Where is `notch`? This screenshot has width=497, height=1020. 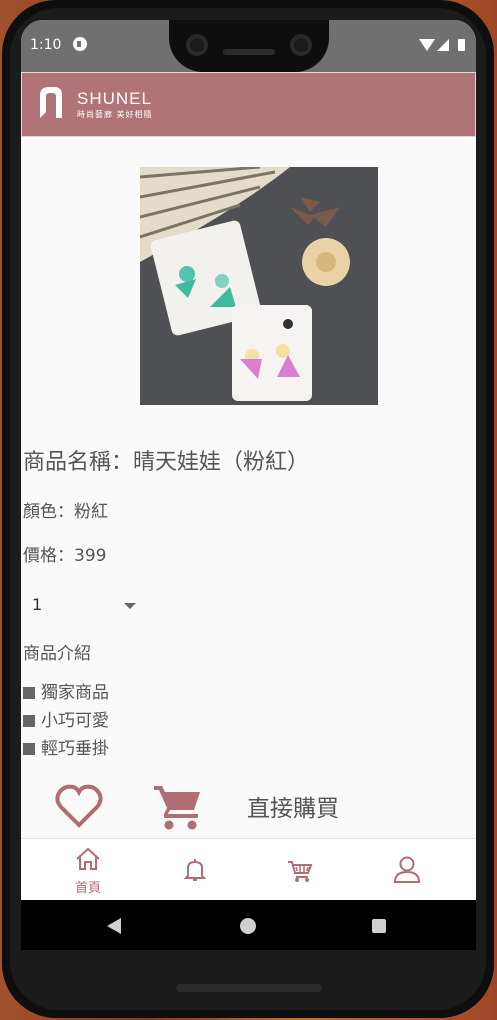 notch is located at coordinates (249, 46).